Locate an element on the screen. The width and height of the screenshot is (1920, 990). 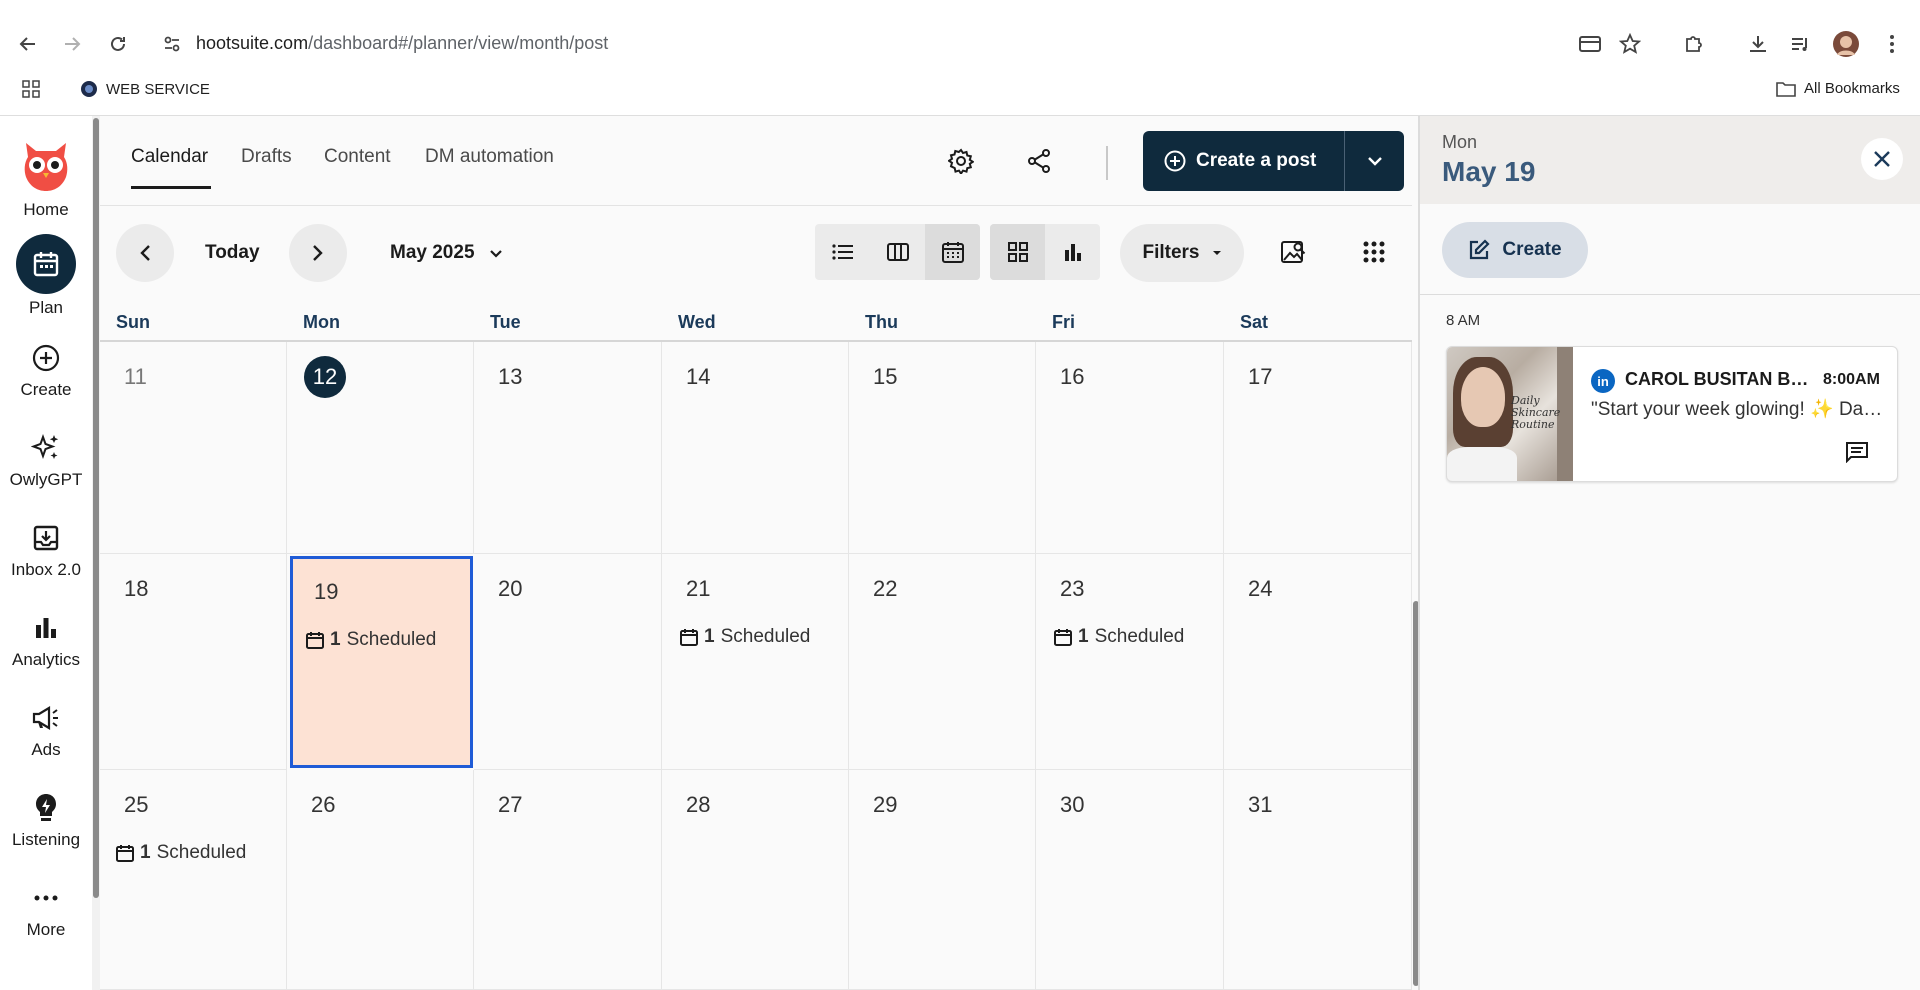
apps-grid-icon is located at coordinates (31, 89).